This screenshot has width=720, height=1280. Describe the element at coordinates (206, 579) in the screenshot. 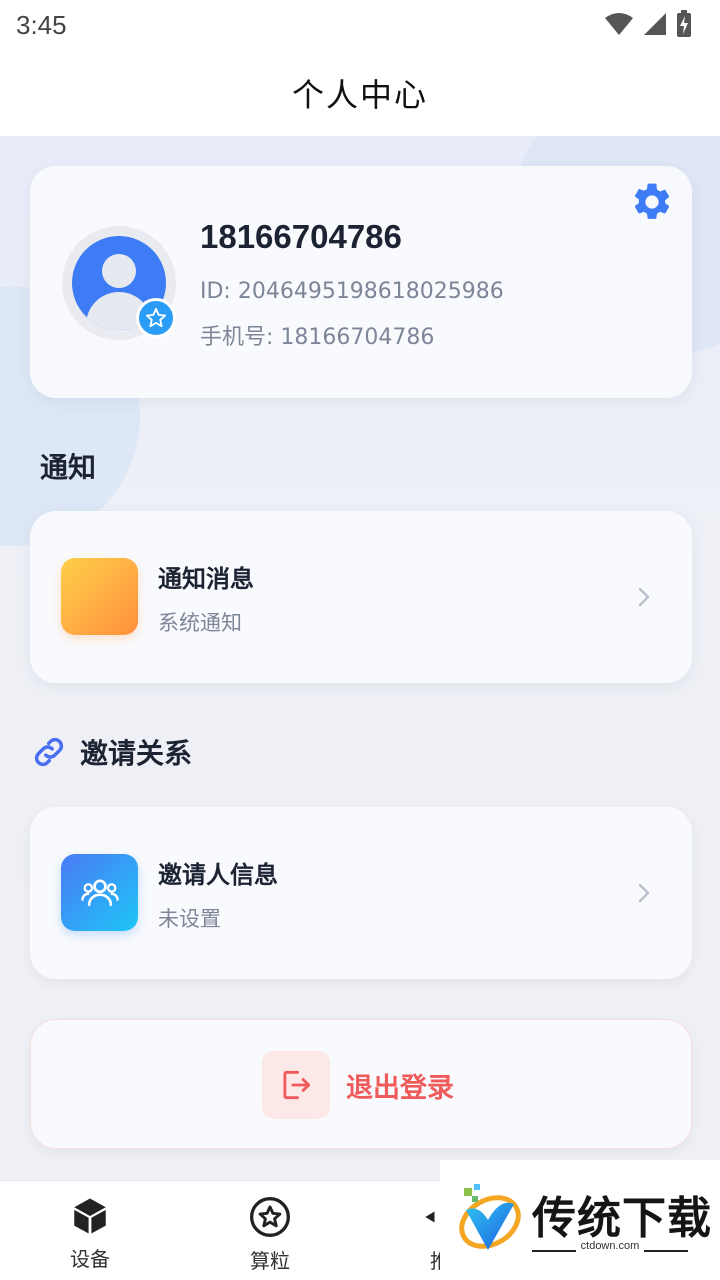

I see `notification-title: 通知消息` at that location.